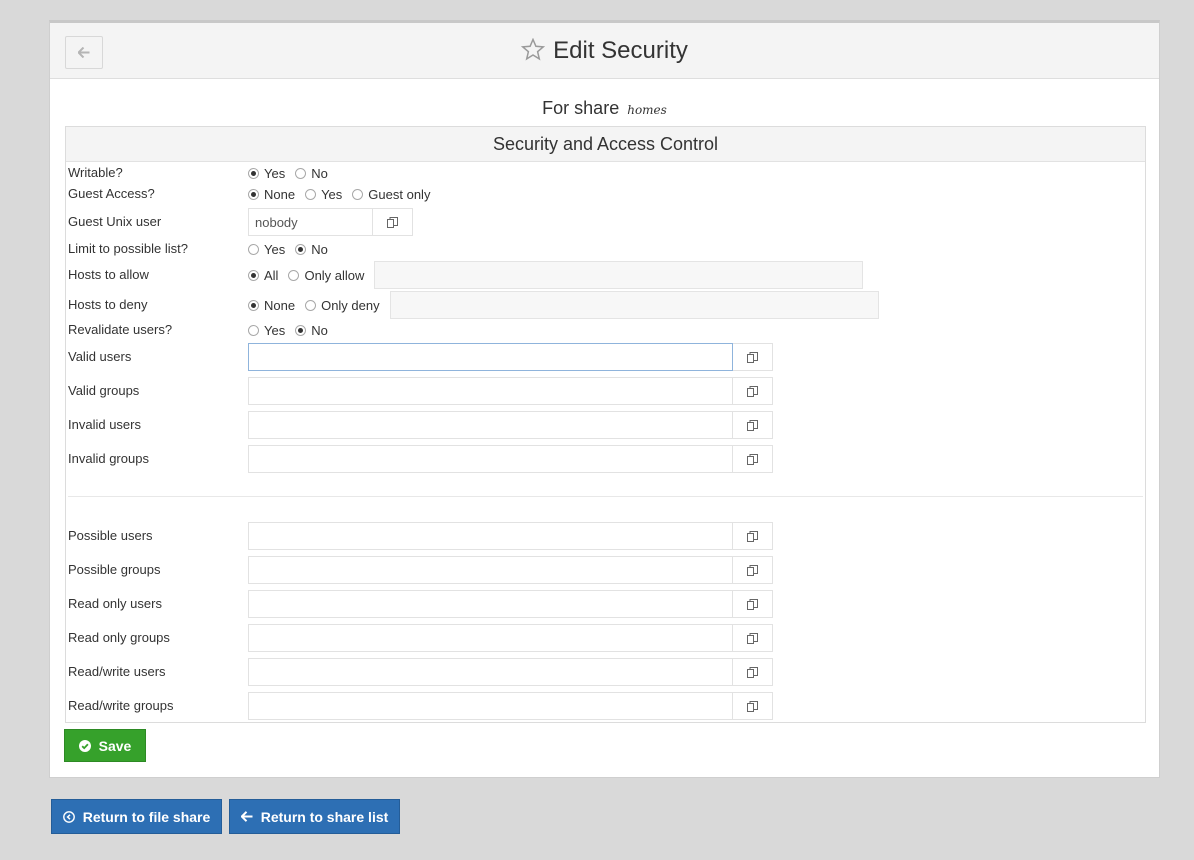 The width and height of the screenshot is (1194, 860). I want to click on limit-possible-yes-radio: Yes, so click(266, 249).